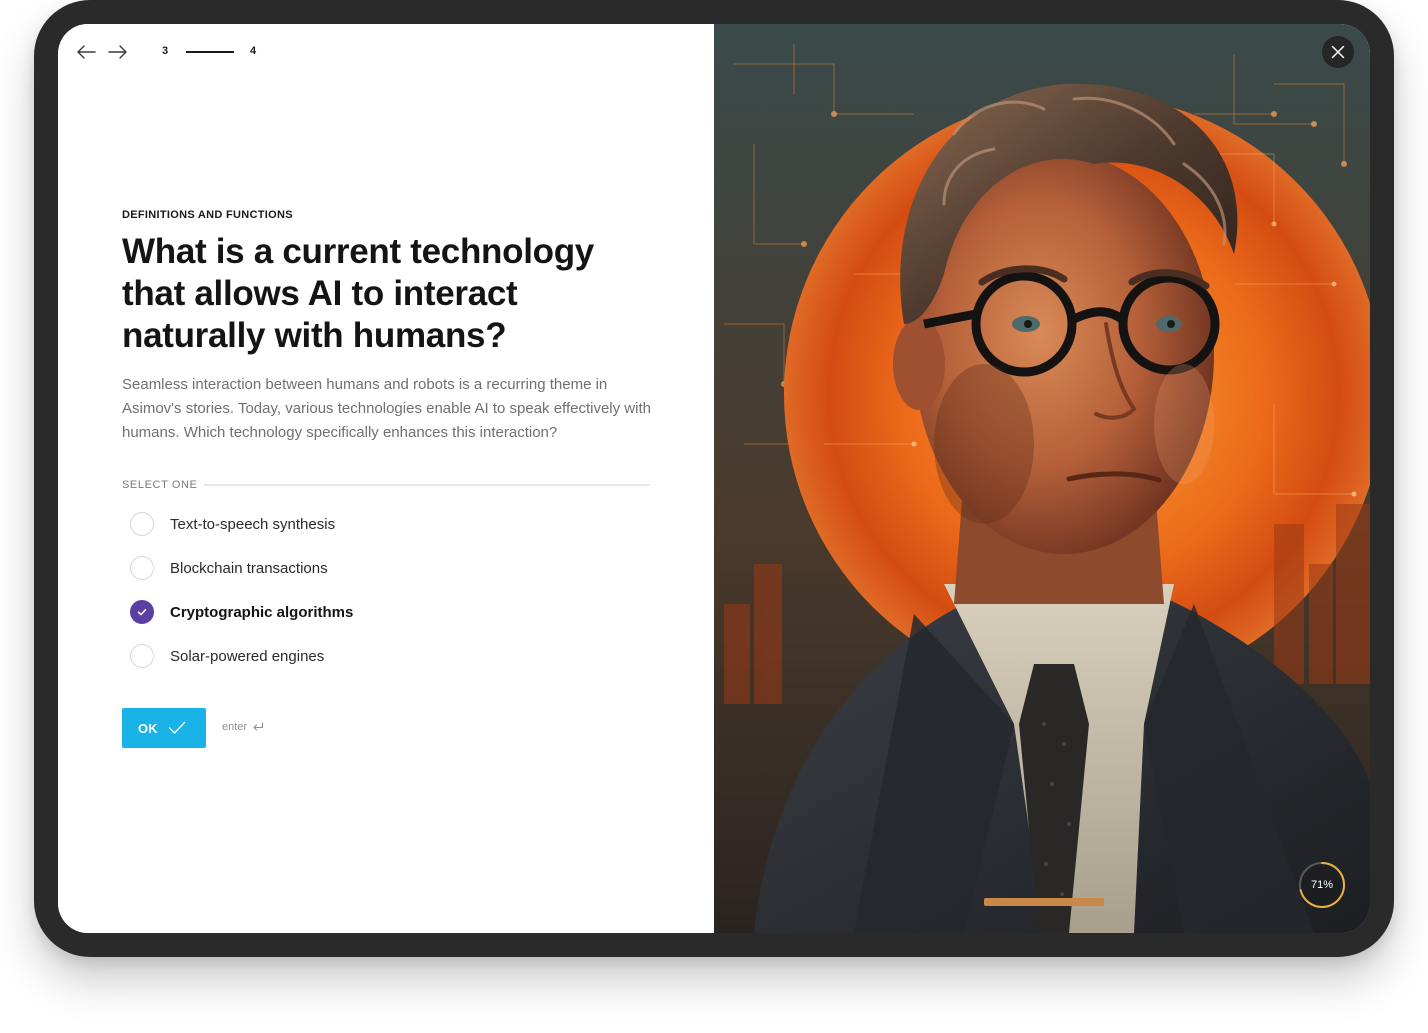  Describe the element at coordinates (253, 524) in the screenshot. I see `option-label: Text-to-speech synthesis` at that location.